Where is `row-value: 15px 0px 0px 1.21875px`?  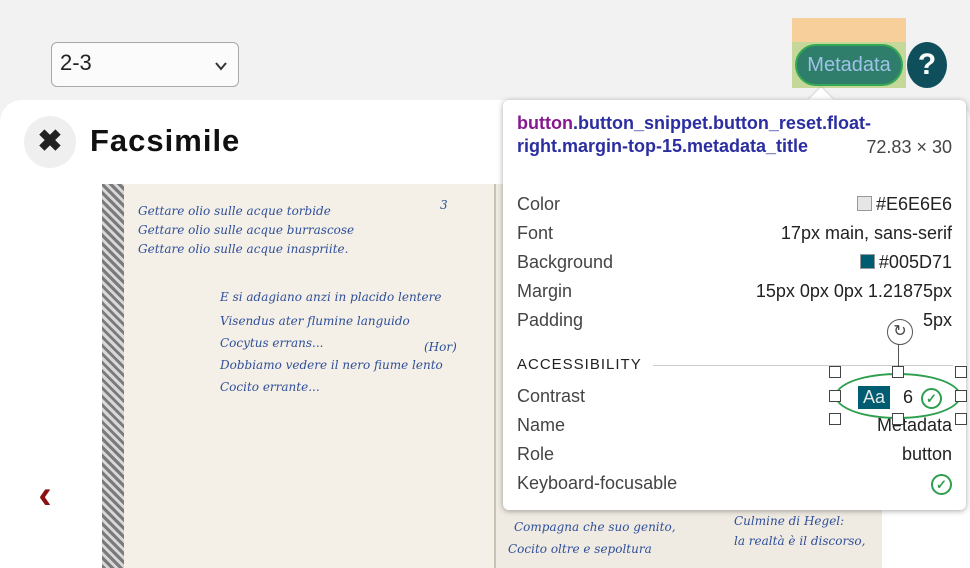 row-value: 15px 0px 0px 1.21875px is located at coordinates (853, 291).